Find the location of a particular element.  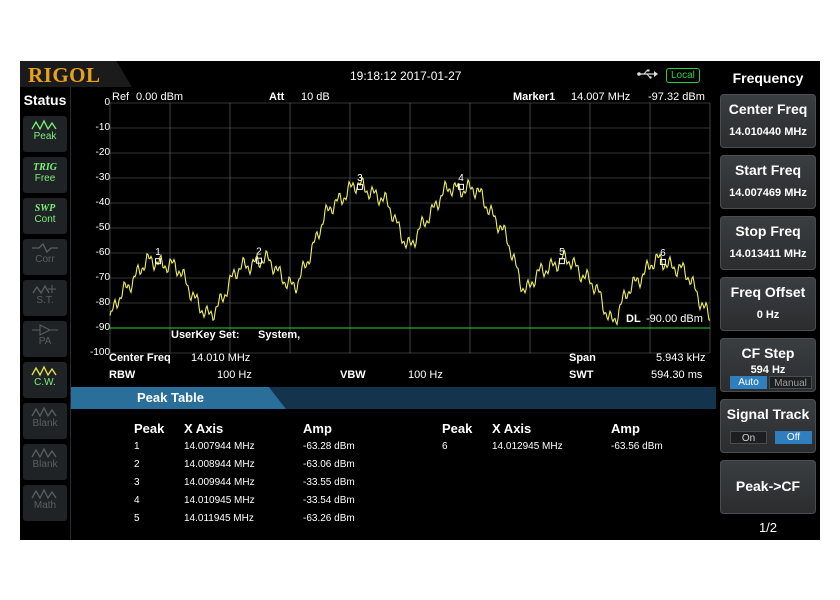

stop-freq-key-label: Stop Freq is located at coordinates (768, 231).